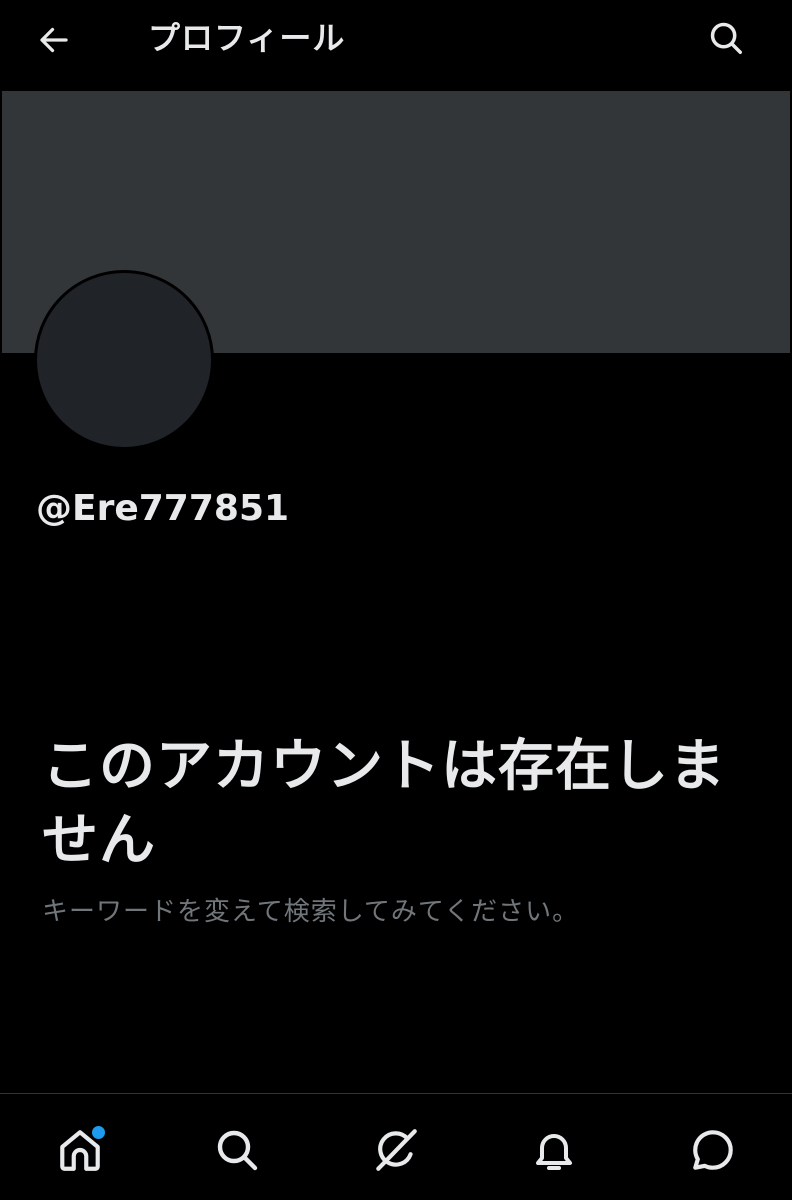 The height and width of the screenshot is (1200, 792). I want to click on nav-messages, so click(713, 1150).